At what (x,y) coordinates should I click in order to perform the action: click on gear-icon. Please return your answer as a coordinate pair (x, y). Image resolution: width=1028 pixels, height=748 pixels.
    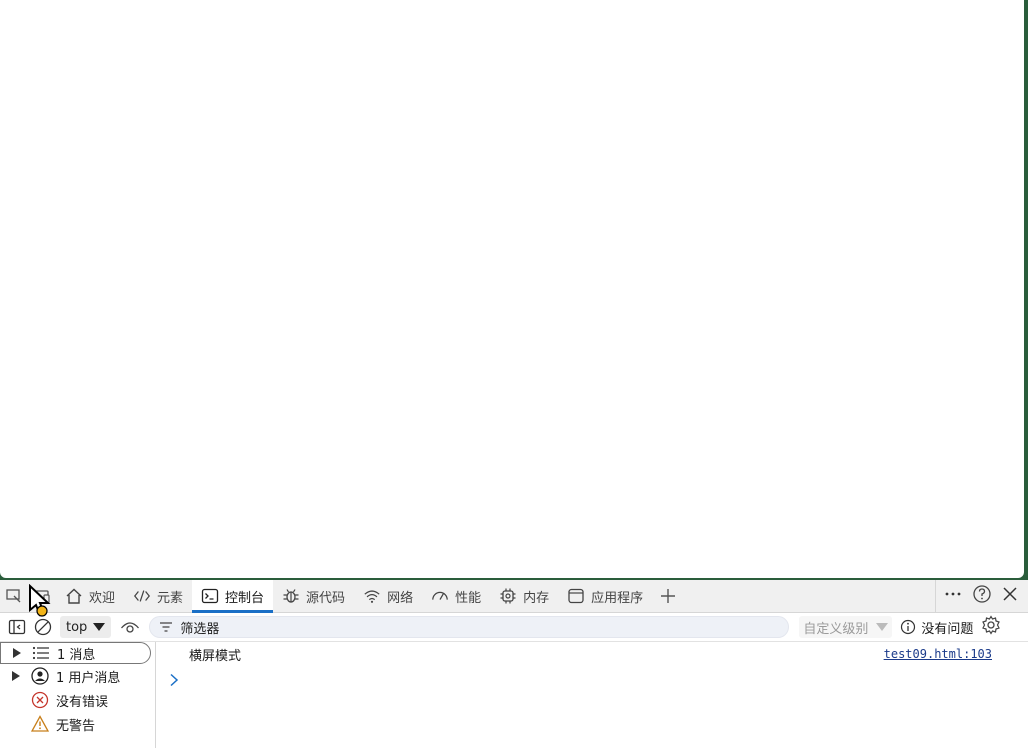
    Looking at the image, I should click on (991, 625).